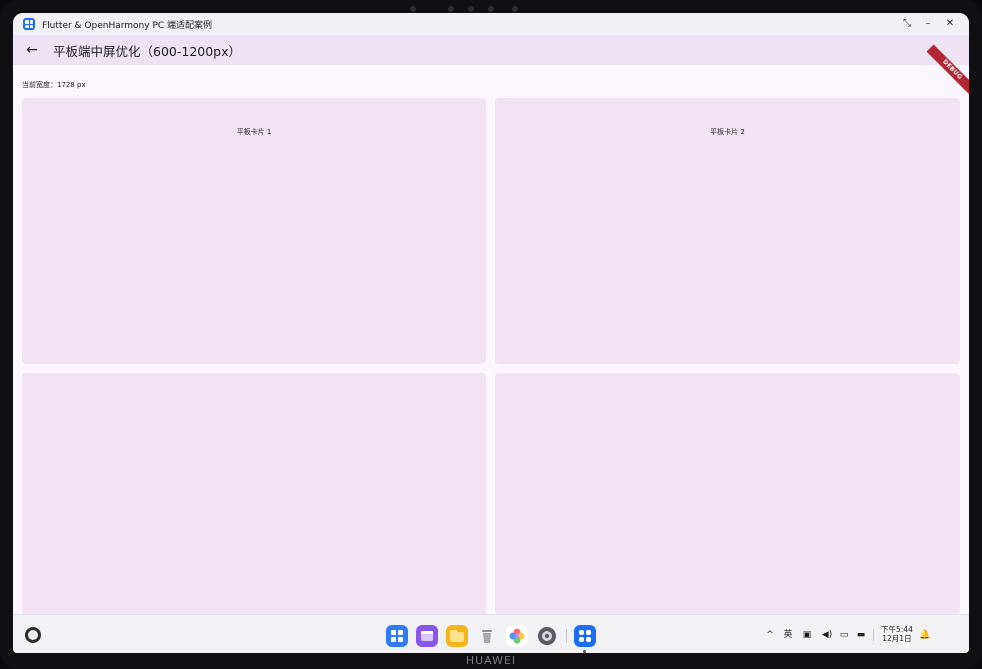 The height and width of the screenshot is (669, 982). What do you see at coordinates (873, 635) in the screenshot?
I see `tray-separator` at bounding box center [873, 635].